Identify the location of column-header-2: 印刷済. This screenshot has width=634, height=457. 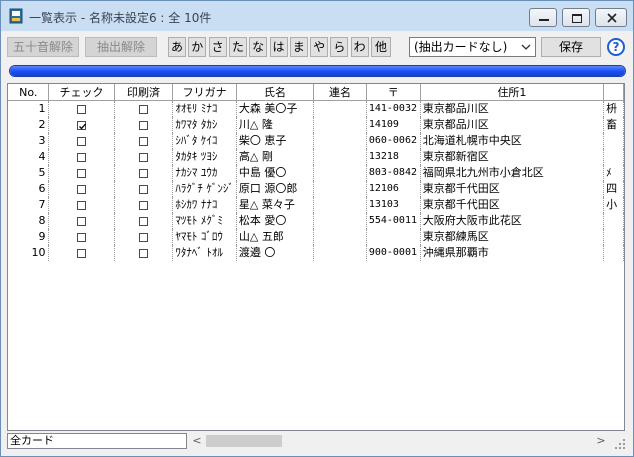
(144, 92).